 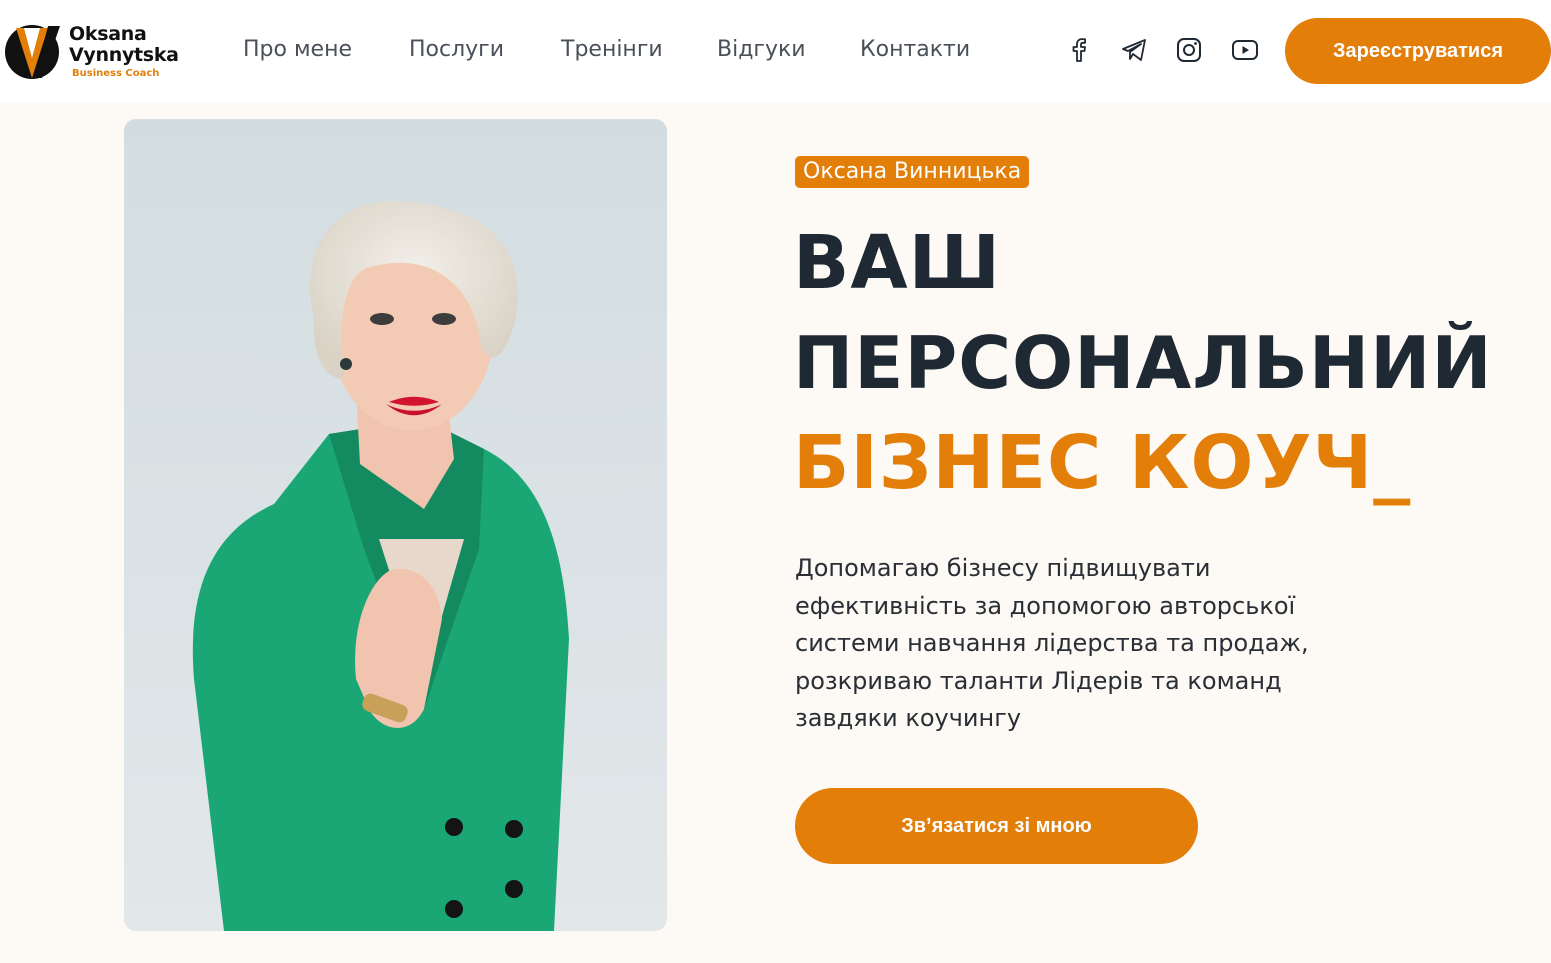 I want to click on nav-item-trainings: Тренінги, so click(x=612, y=50).